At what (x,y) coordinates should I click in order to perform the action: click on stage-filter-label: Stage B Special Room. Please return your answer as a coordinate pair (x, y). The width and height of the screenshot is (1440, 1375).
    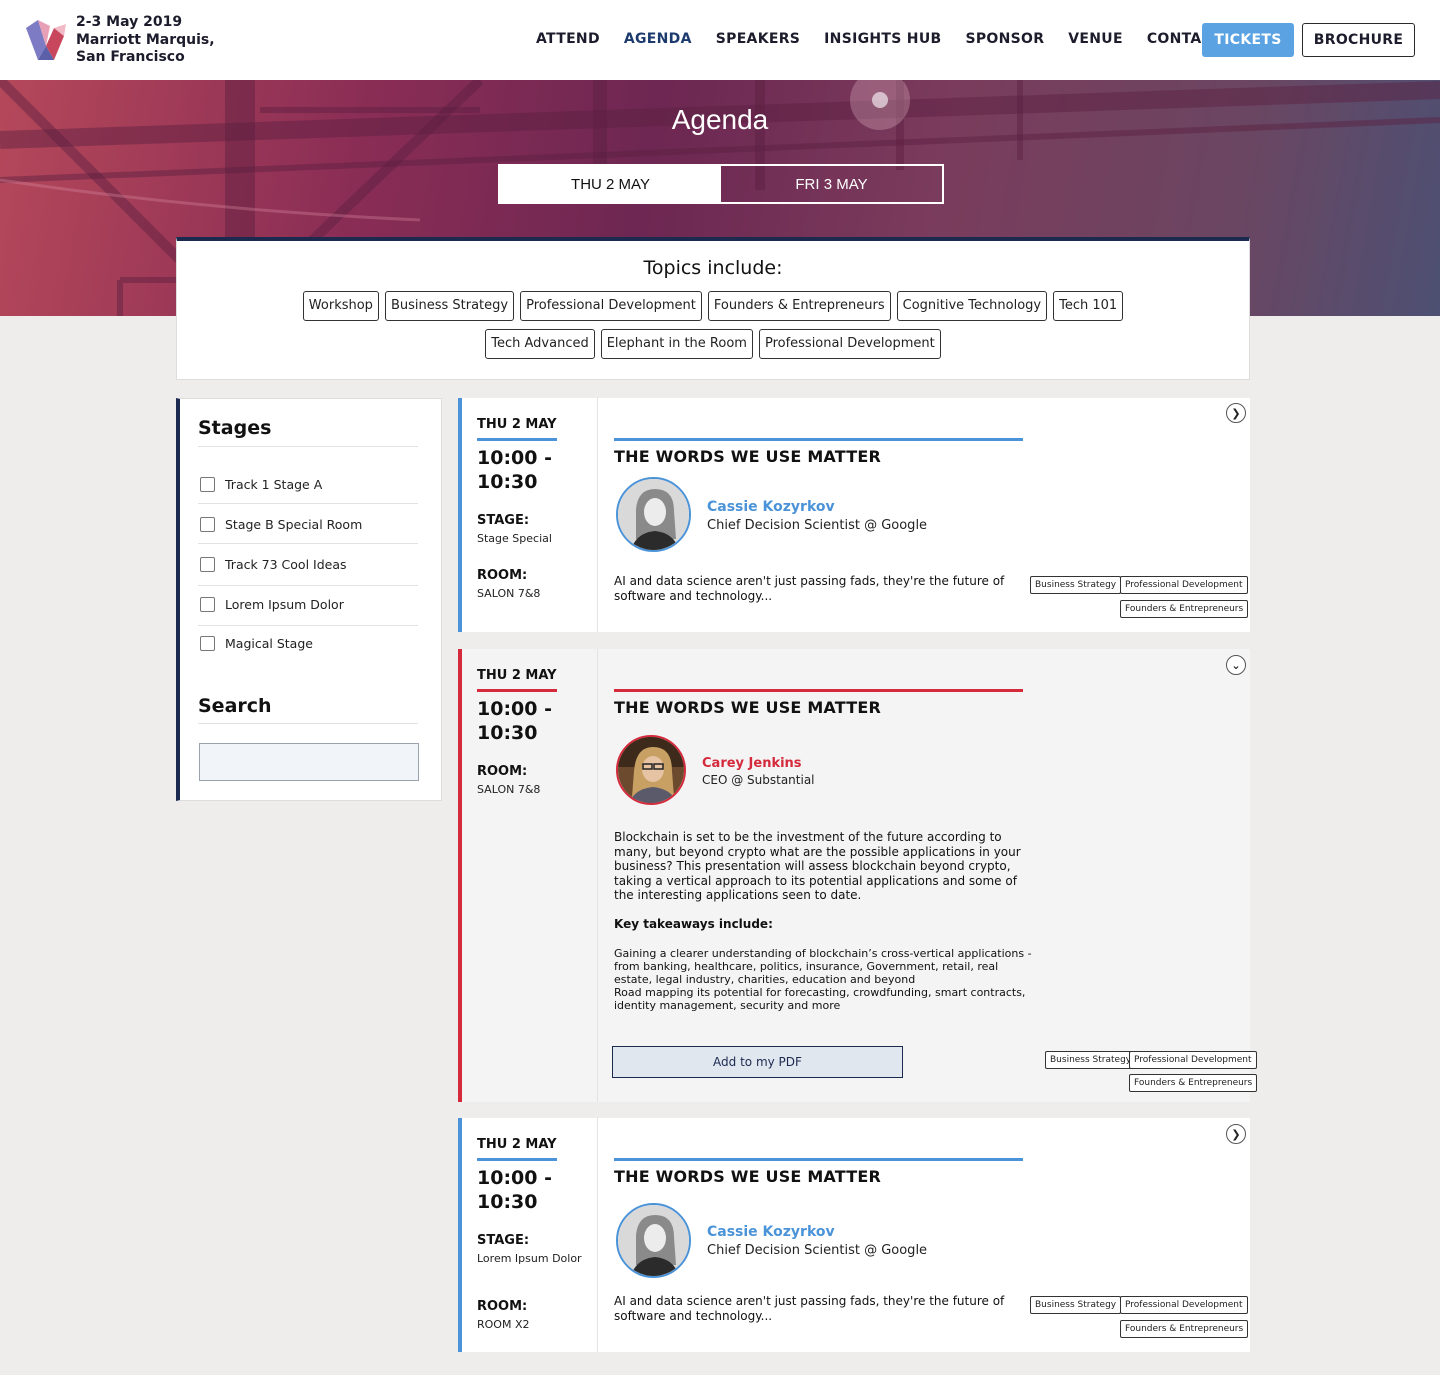
    Looking at the image, I should click on (294, 524).